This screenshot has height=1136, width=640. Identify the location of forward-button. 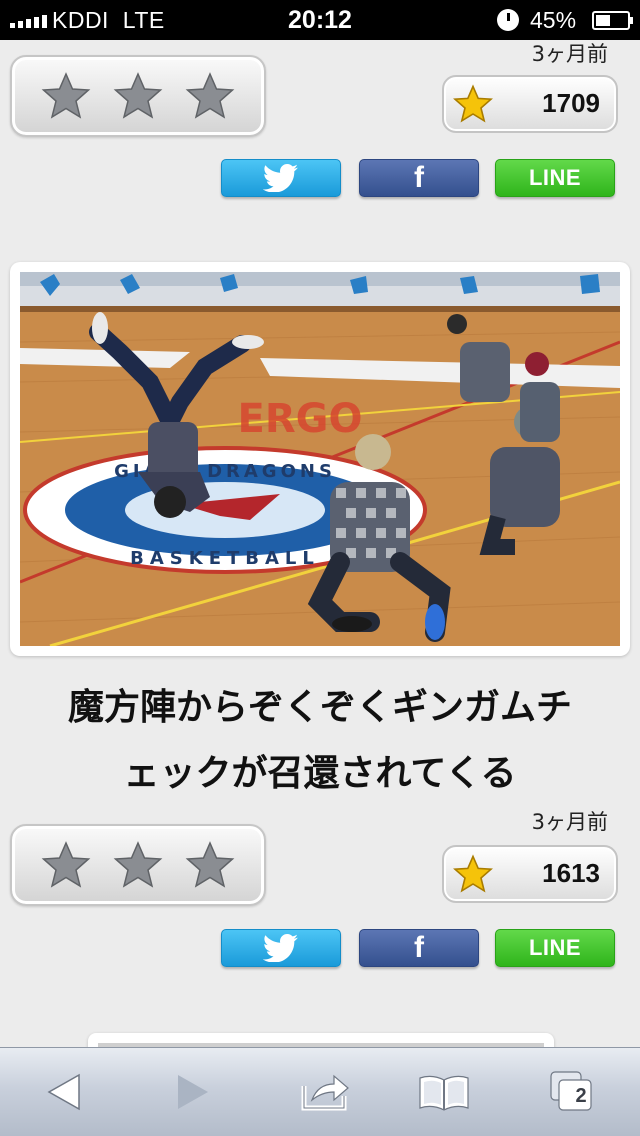
(192, 1092).